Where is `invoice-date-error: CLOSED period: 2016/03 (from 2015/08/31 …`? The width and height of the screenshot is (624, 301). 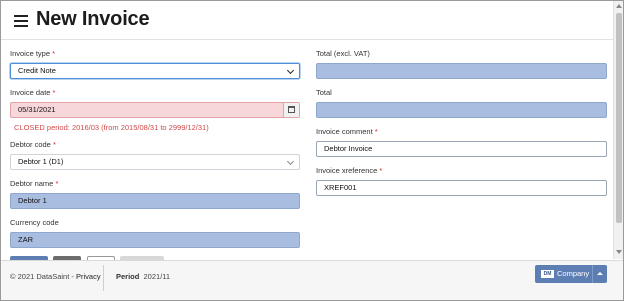
invoice-date-error: CLOSED period: 2016/03 (from 2015/08/31 … is located at coordinates (111, 127).